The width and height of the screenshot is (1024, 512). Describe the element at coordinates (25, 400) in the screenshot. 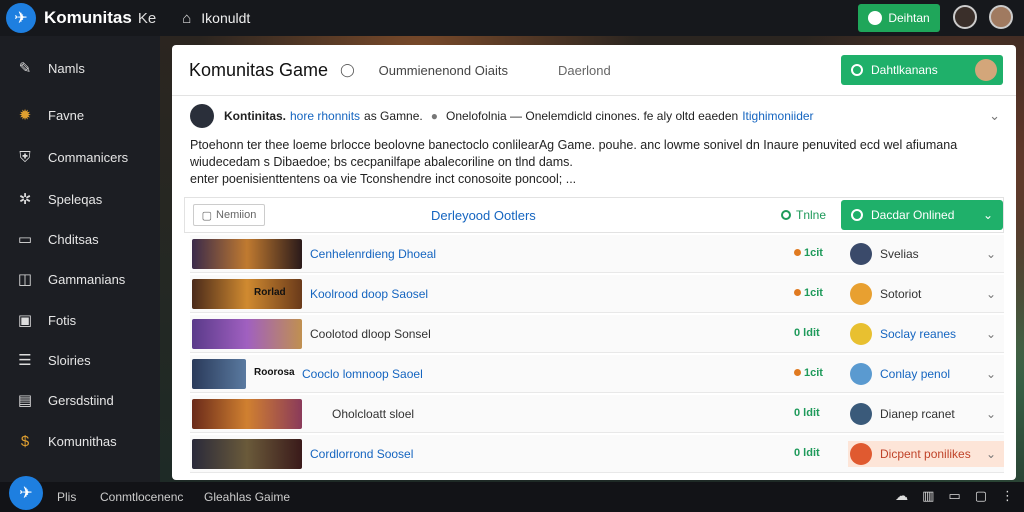

I see `settings-icon: ▤` at that location.